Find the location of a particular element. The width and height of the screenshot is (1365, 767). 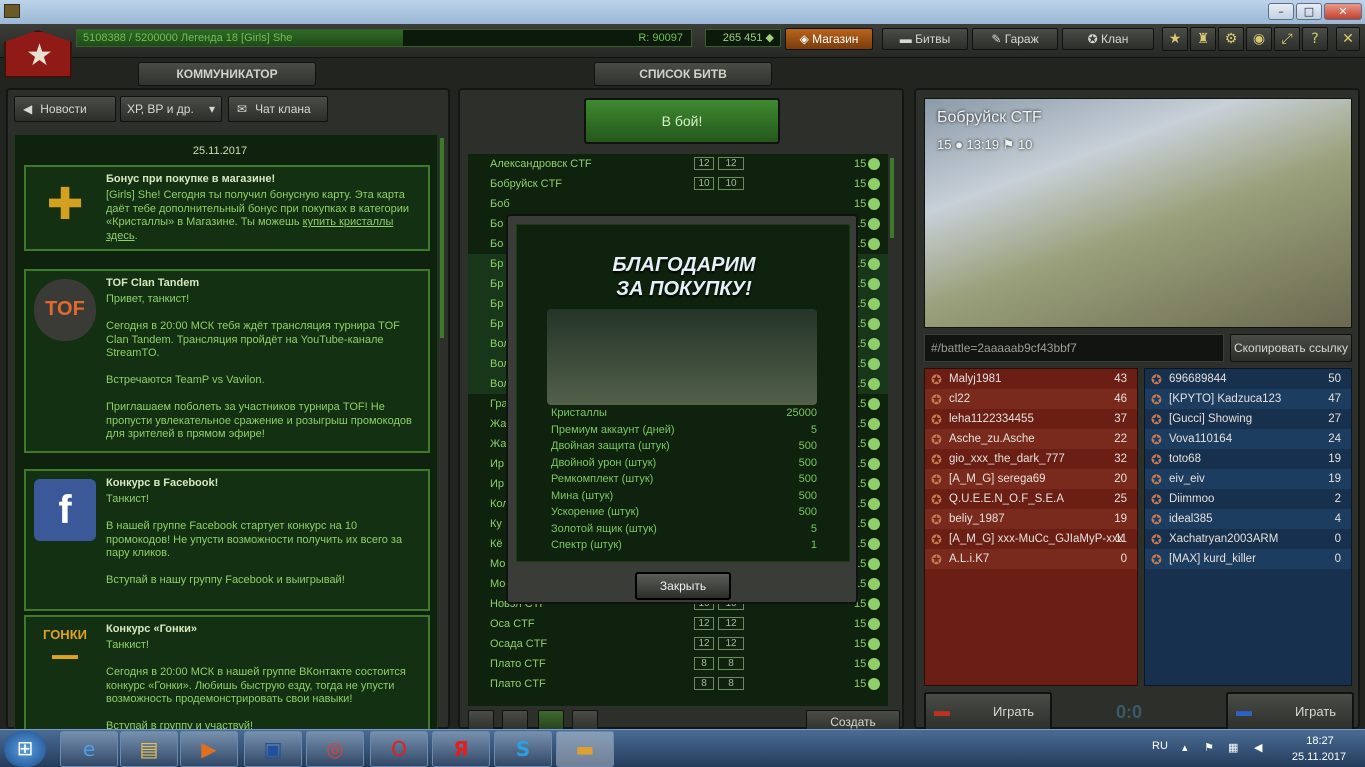

yandex-icon: Я is located at coordinates (461, 749).